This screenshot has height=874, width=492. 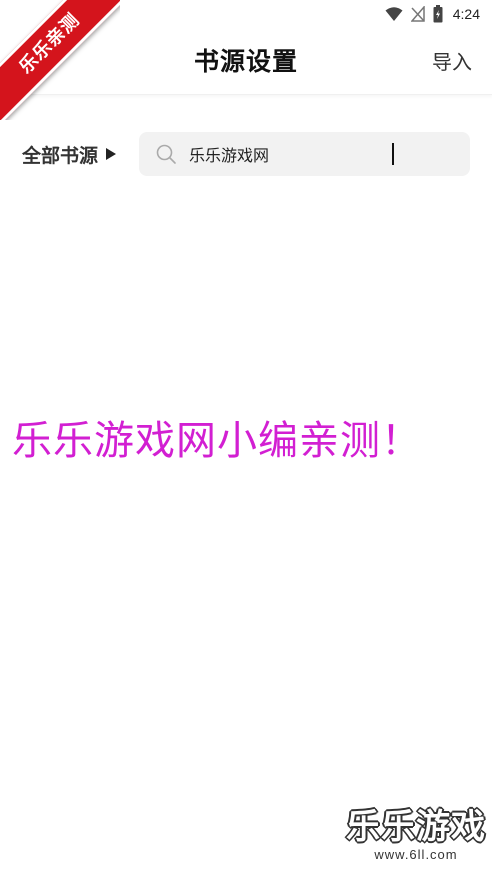 I want to click on triangle-right-icon, so click(x=111, y=154).